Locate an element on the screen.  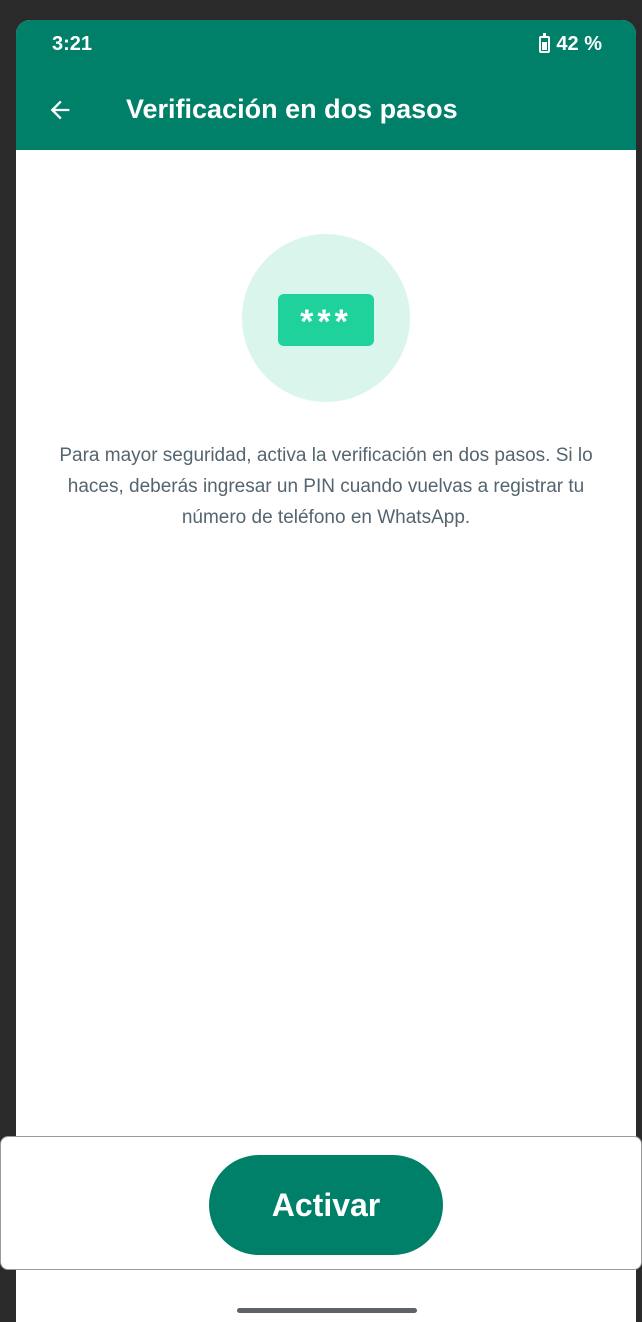
status-battery: 42 % is located at coordinates (570, 44).